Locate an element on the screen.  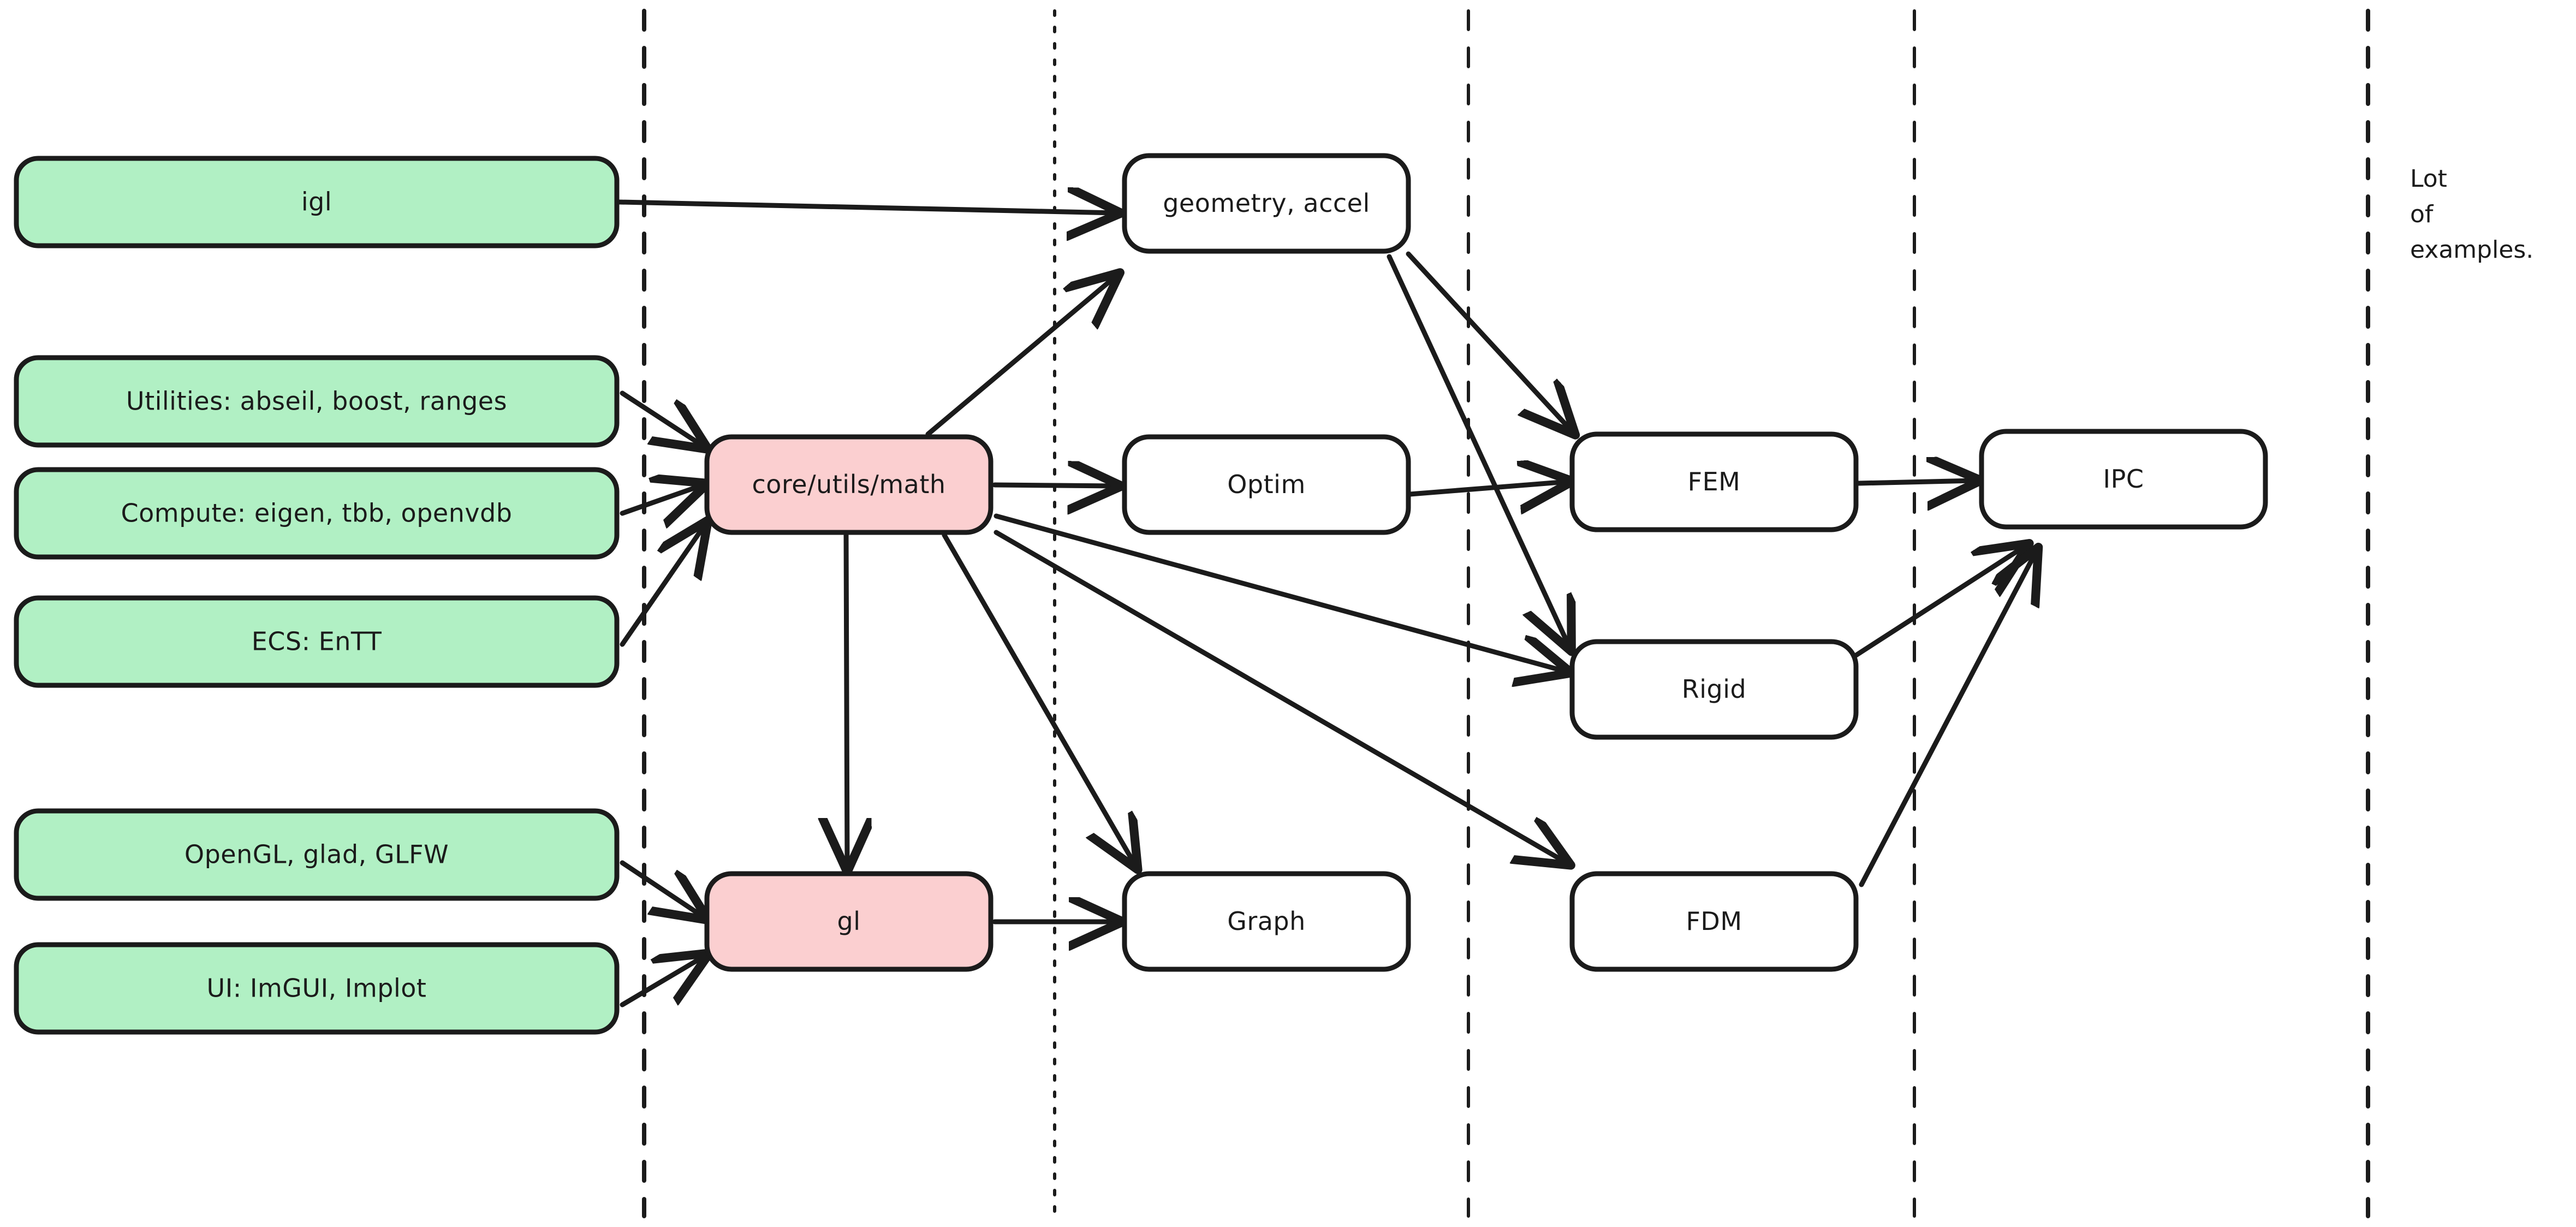
node-utilities: Utilities: abseil, boost, ranges is located at coordinates (317, 402).